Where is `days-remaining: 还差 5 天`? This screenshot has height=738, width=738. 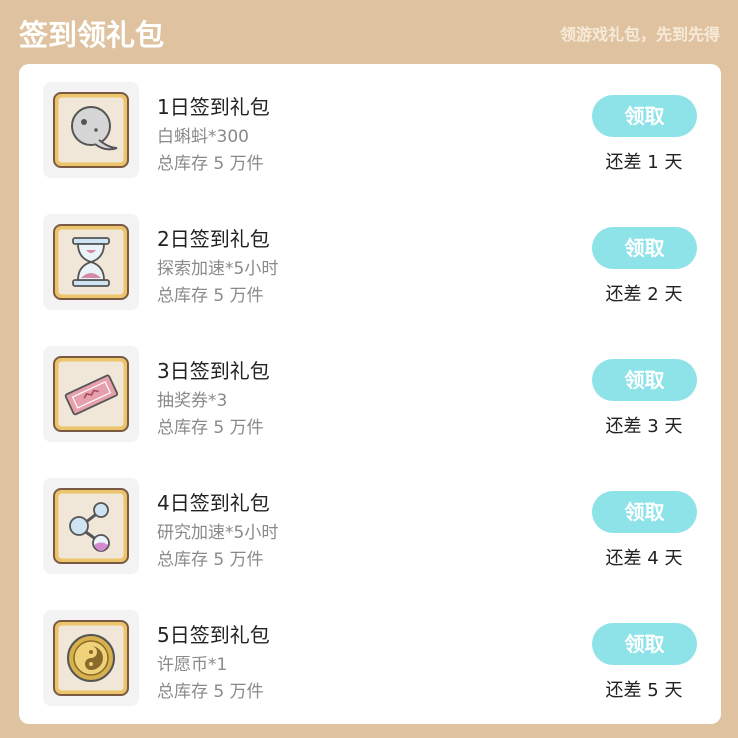
days-remaining: 还差 5 天 is located at coordinates (644, 690).